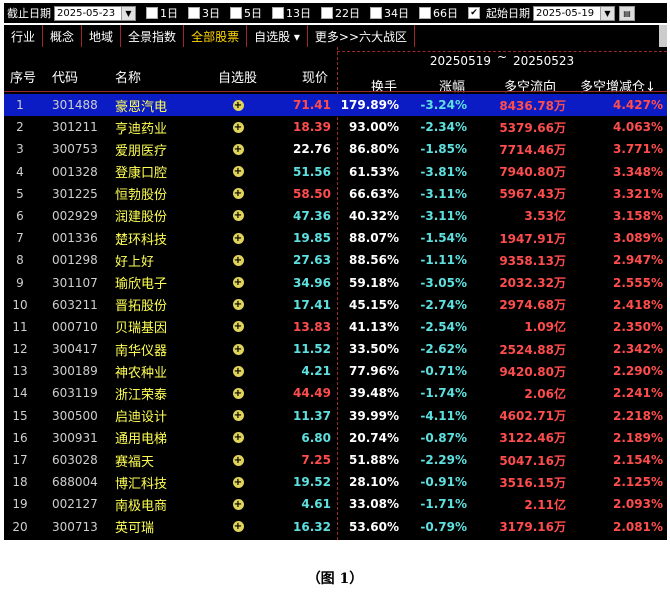 The width and height of the screenshot is (670, 603). I want to click on price-change: -0.91%, so click(443, 482).